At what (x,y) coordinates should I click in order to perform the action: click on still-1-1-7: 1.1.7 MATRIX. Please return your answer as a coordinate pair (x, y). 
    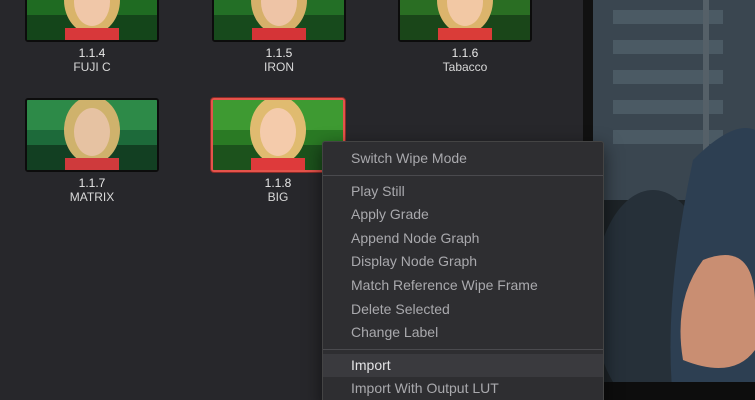
    Looking at the image, I should click on (92, 151).